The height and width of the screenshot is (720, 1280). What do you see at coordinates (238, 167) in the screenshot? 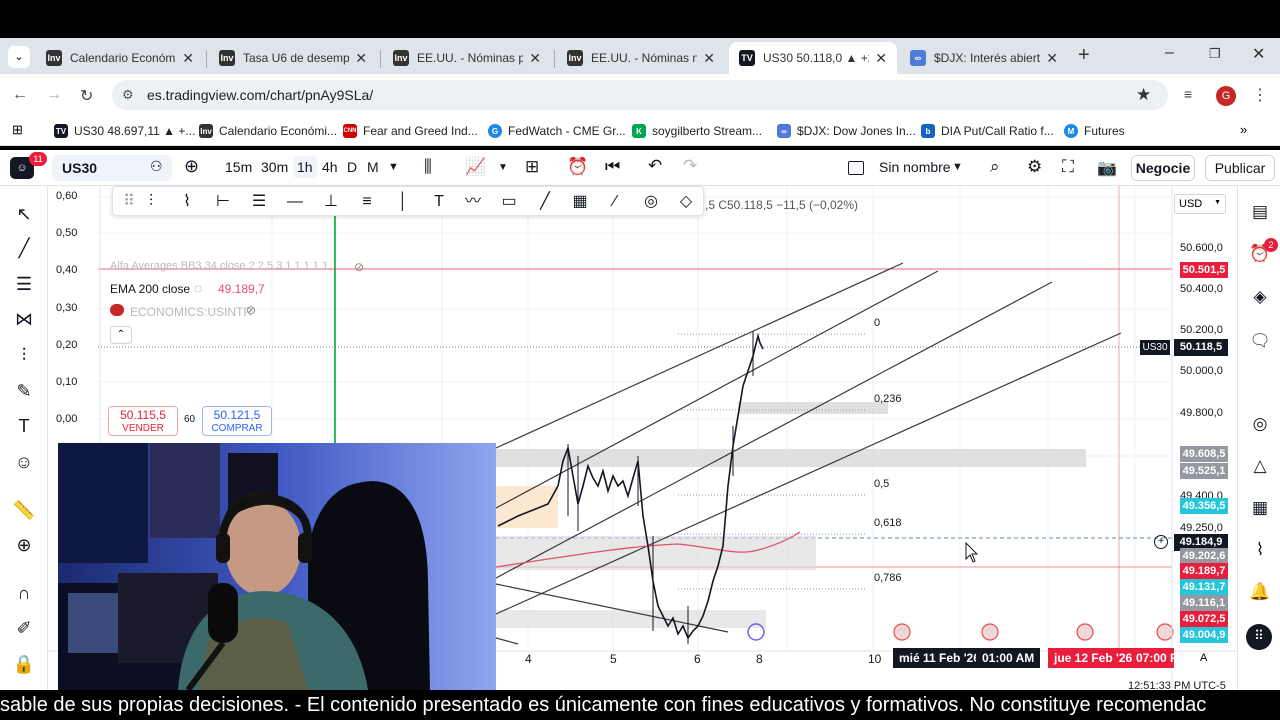
I see `interval-15m: 15m` at bounding box center [238, 167].